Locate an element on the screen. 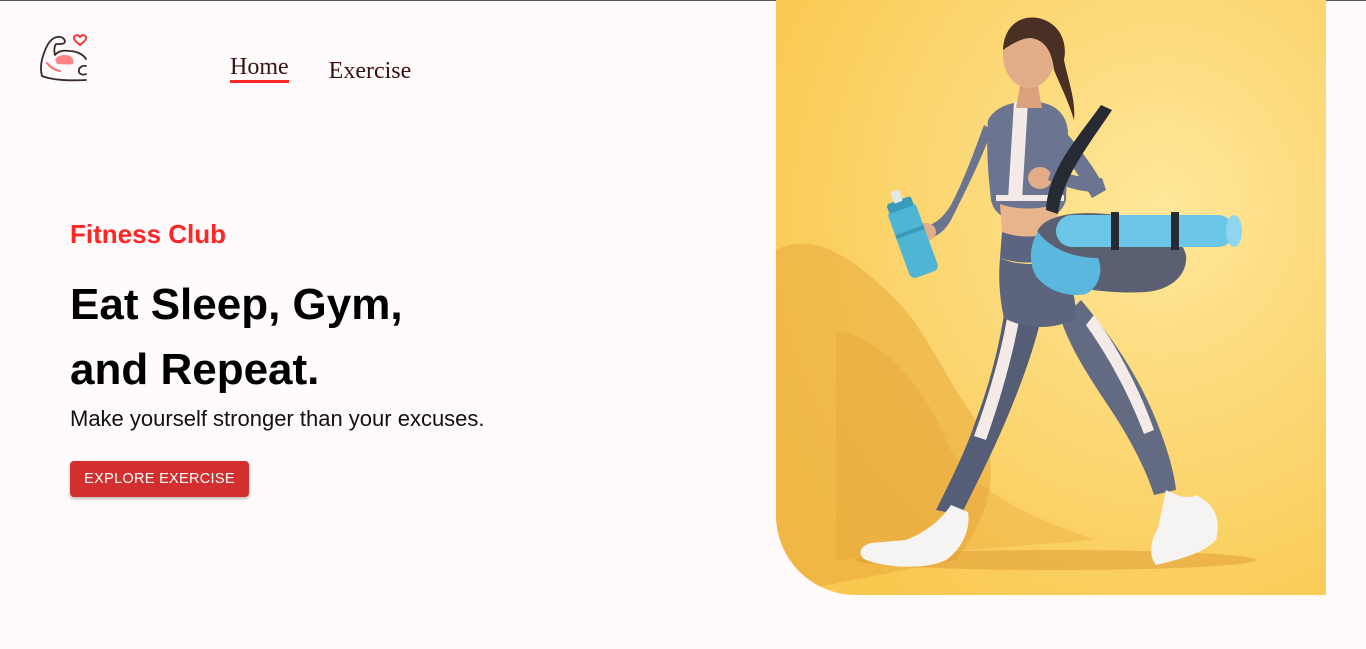 The image size is (1366, 649). flexed-arm-logo-icon is located at coordinates (63, 58).